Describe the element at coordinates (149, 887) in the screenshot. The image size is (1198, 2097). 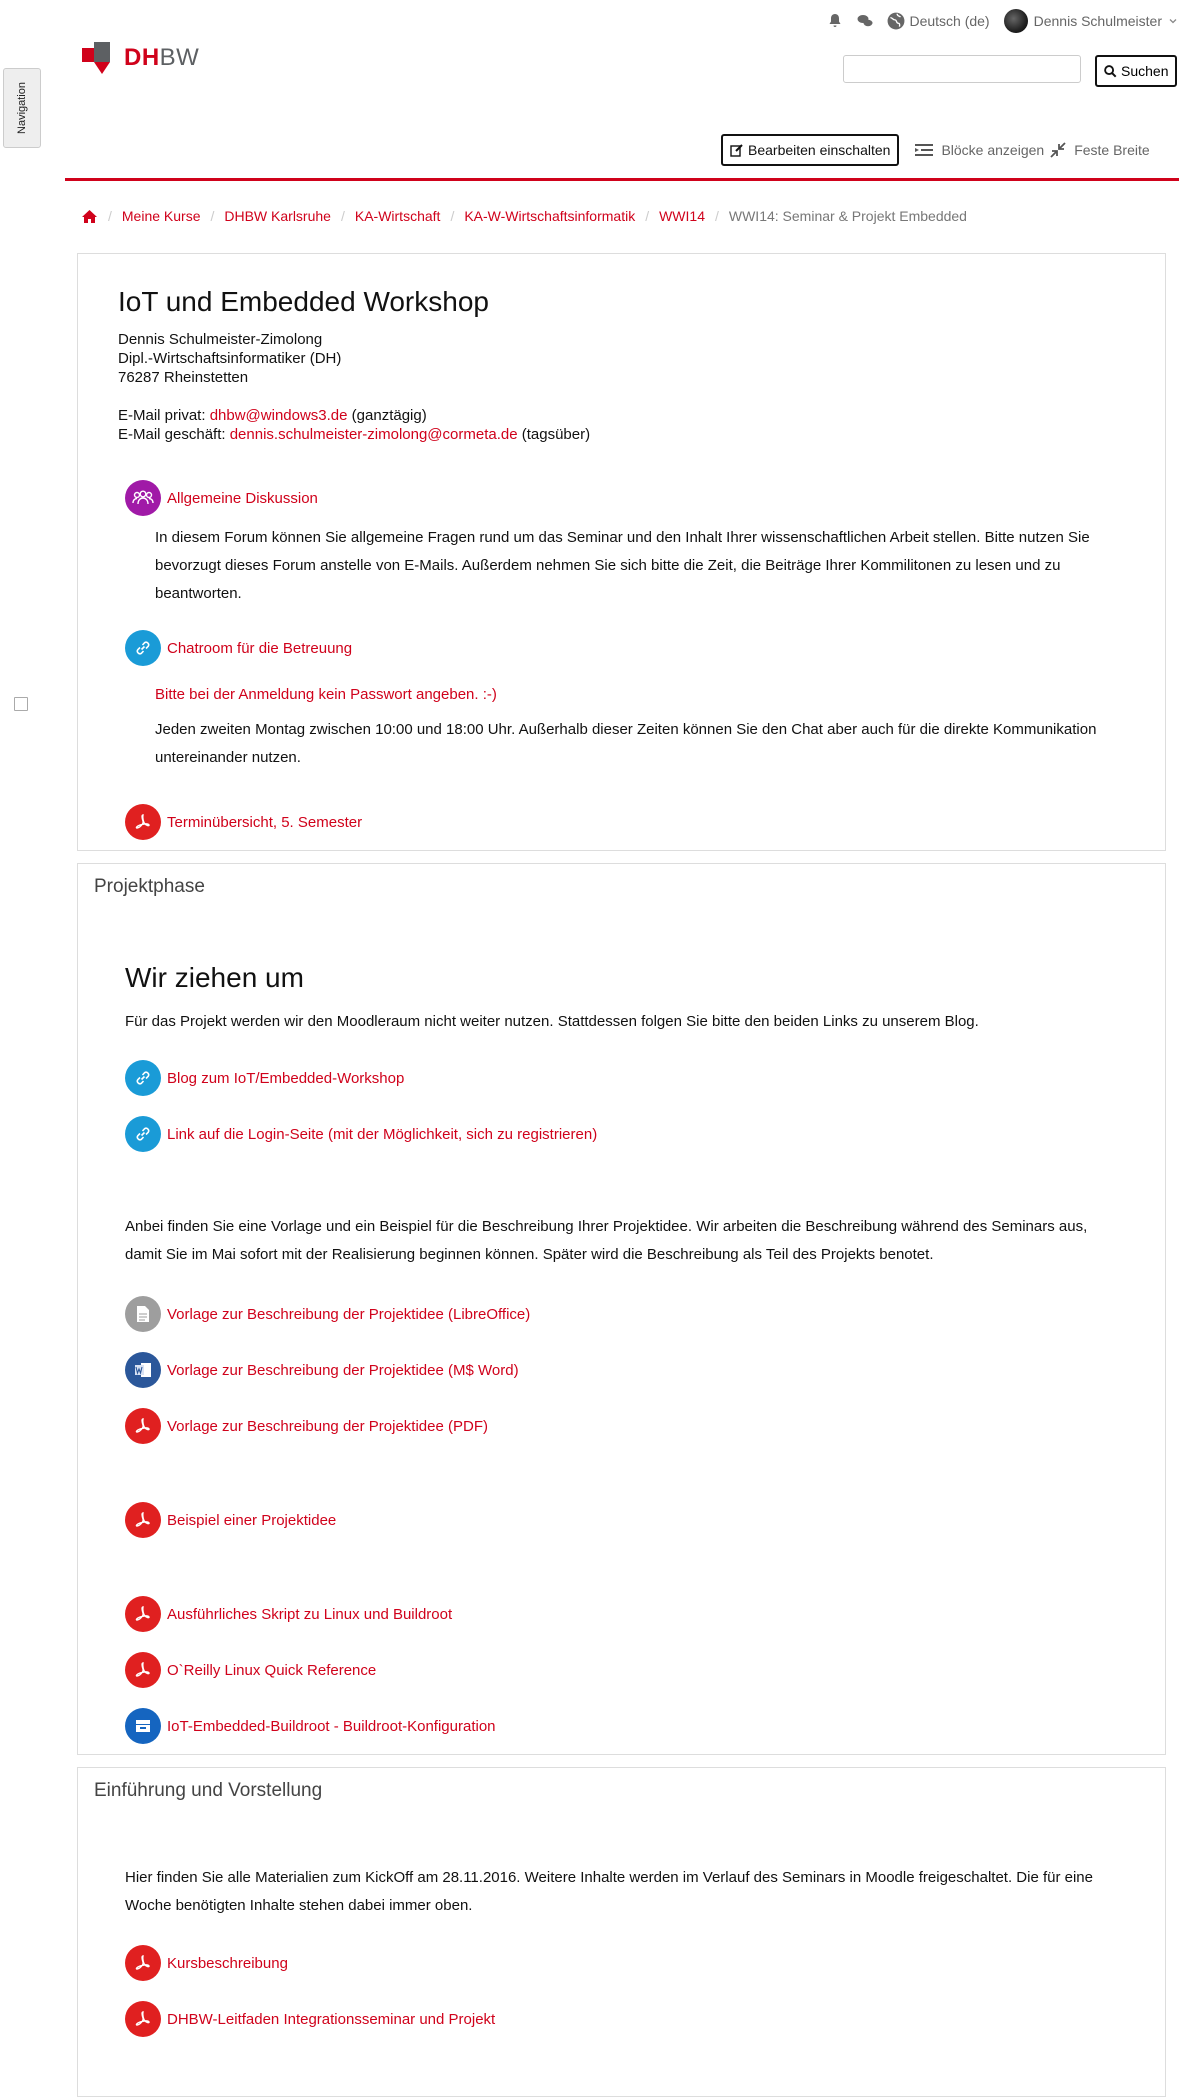
I see `section-title: Projektphase` at that location.